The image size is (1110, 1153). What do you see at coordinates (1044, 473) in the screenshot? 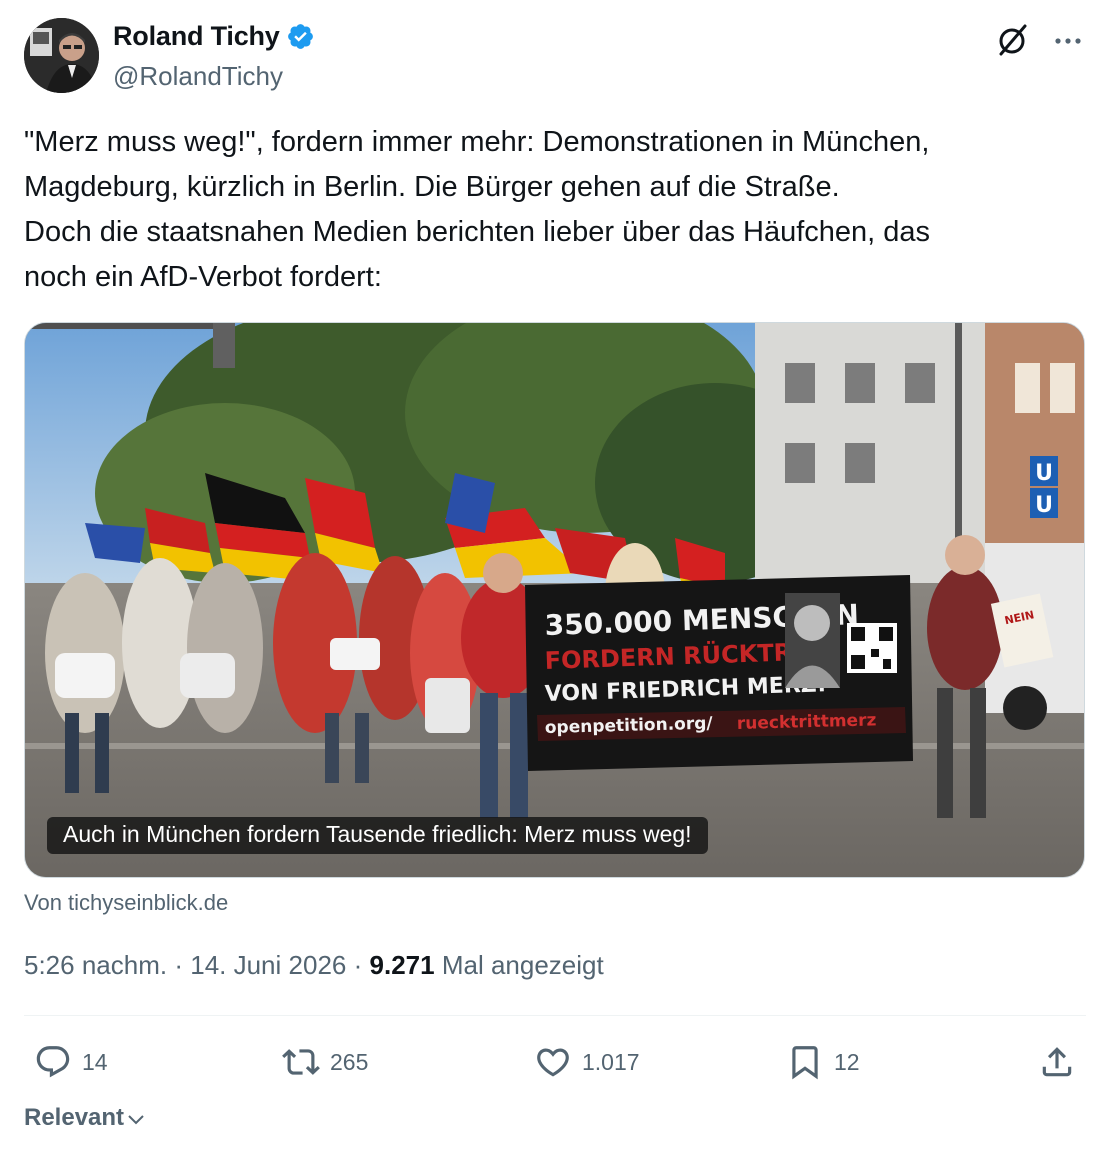
I see `subway-sign-top: U` at bounding box center [1044, 473].